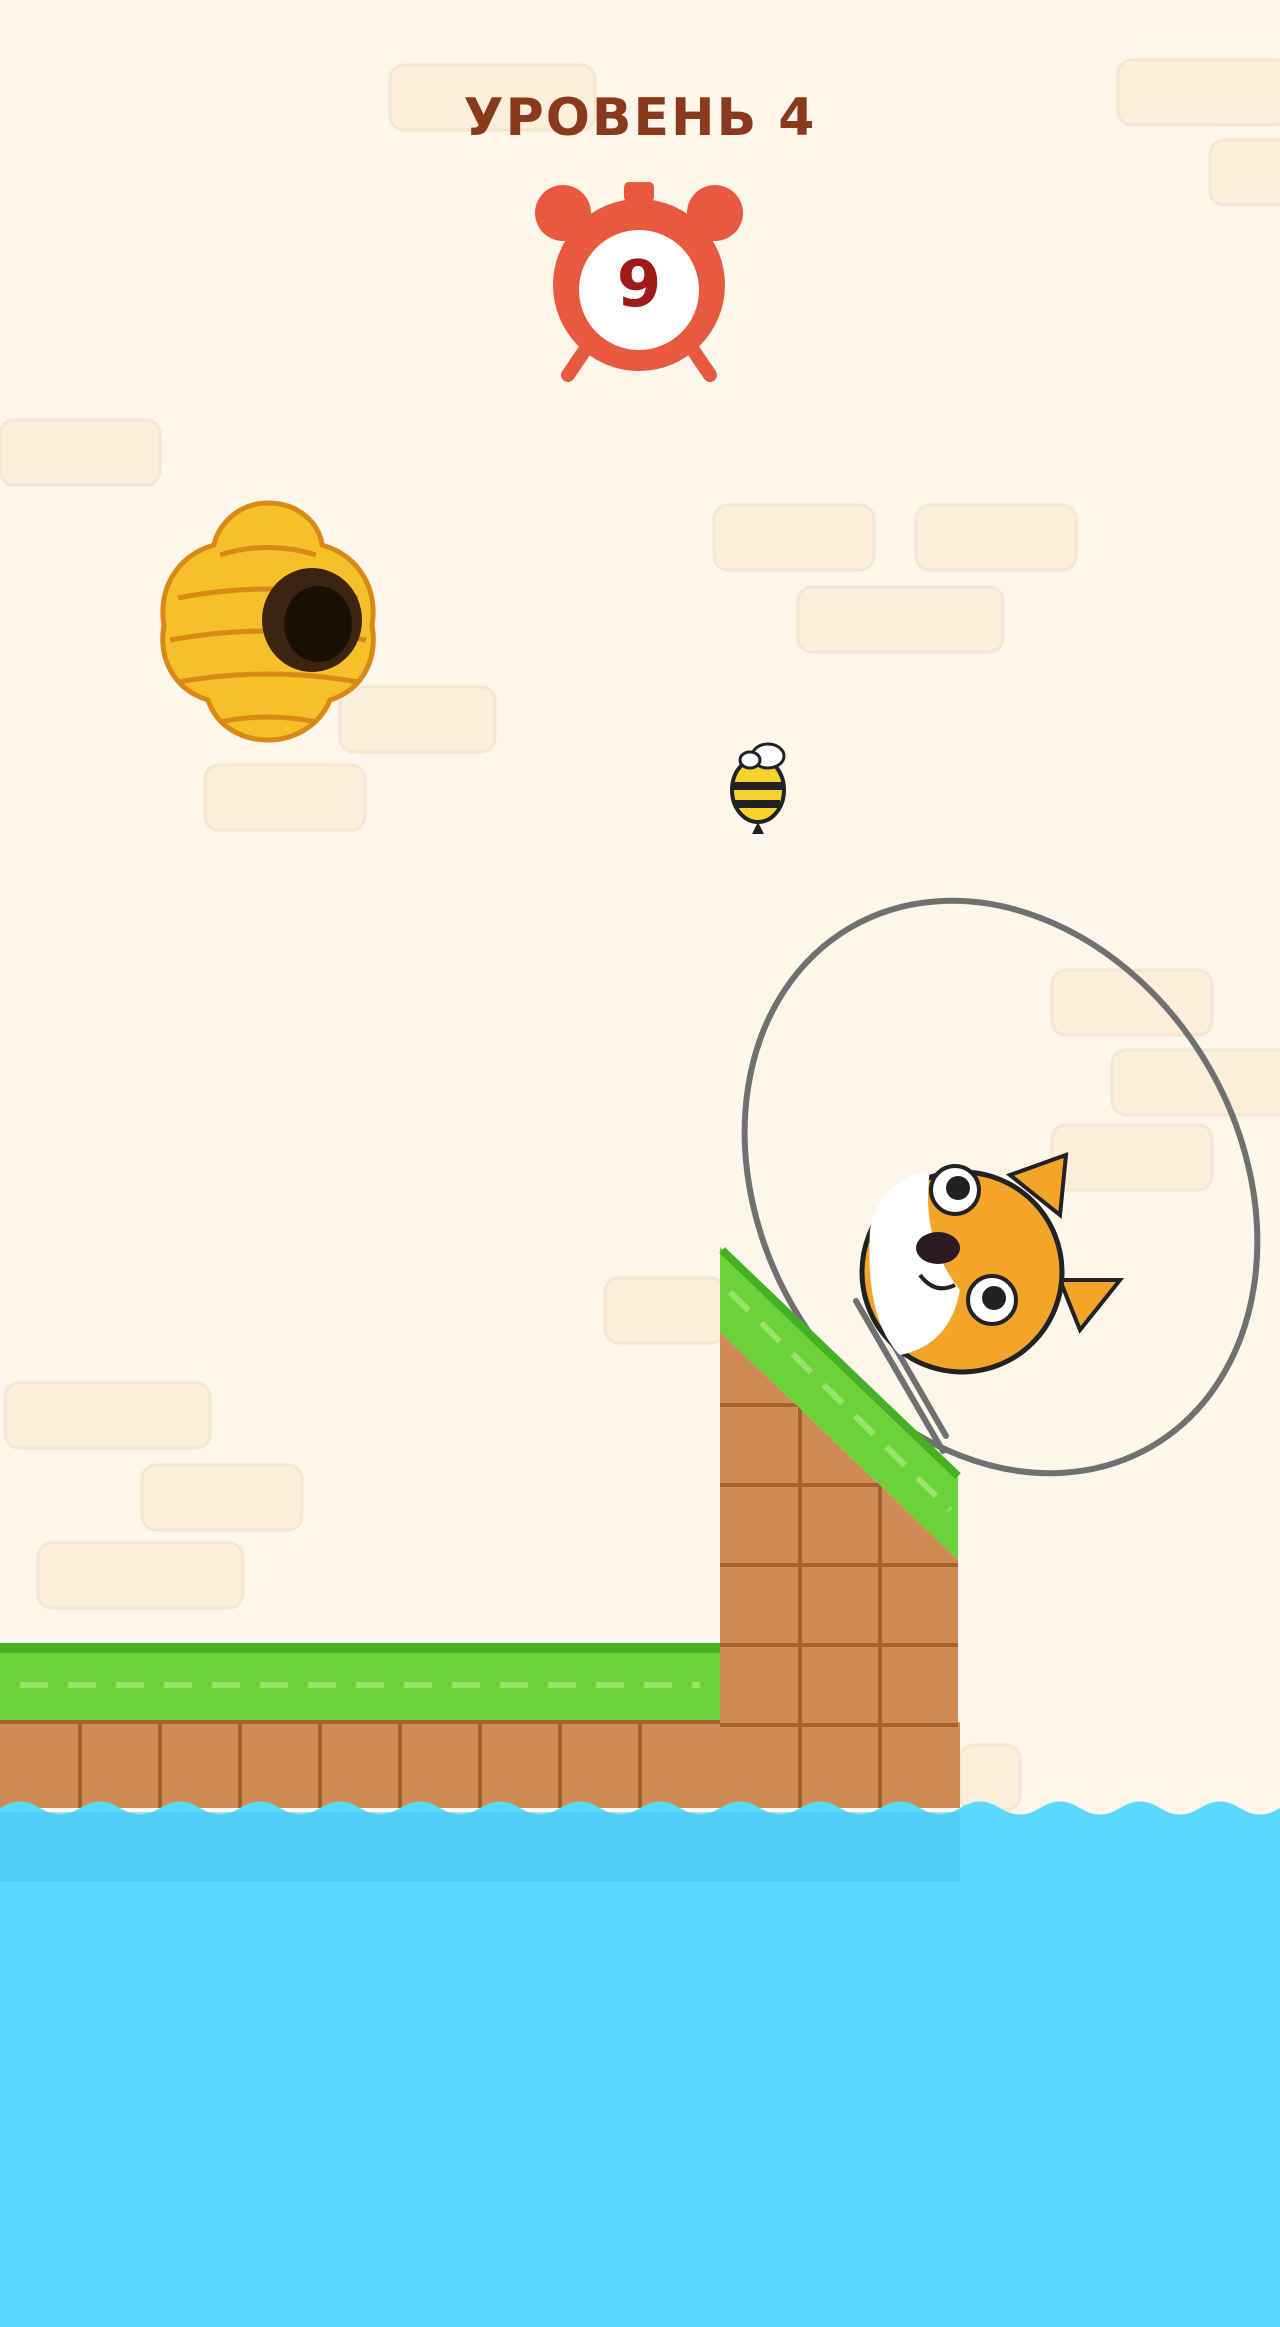  I want to click on timer: 9, so click(639, 283).